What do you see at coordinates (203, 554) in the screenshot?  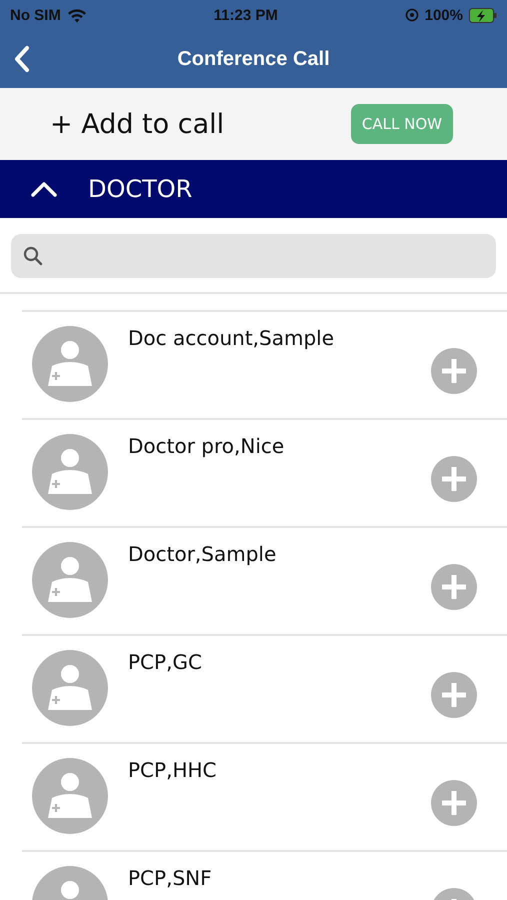 I see `contact-name: Doctor,Sample` at bounding box center [203, 554].